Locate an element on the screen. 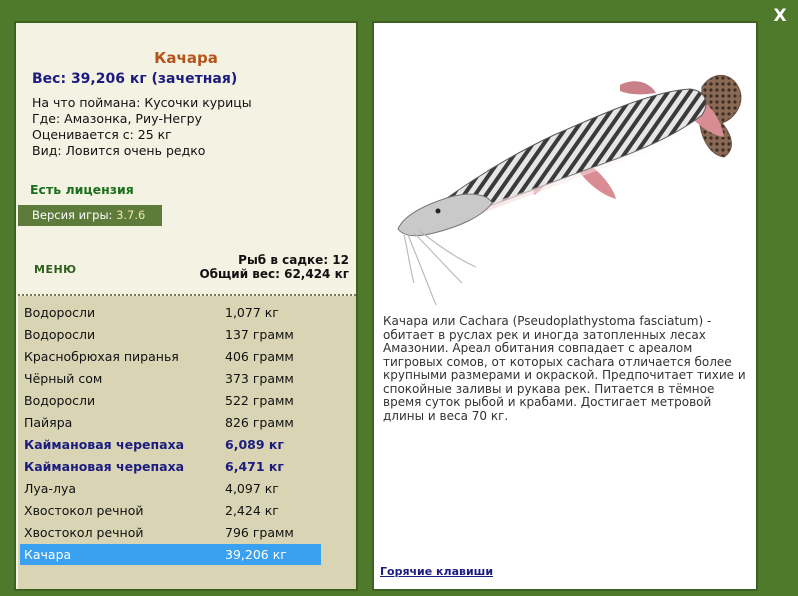 The height and width of the screenshot is (596, 798). catch-weight: 2,424 кг is located at coordinates (252, 510).